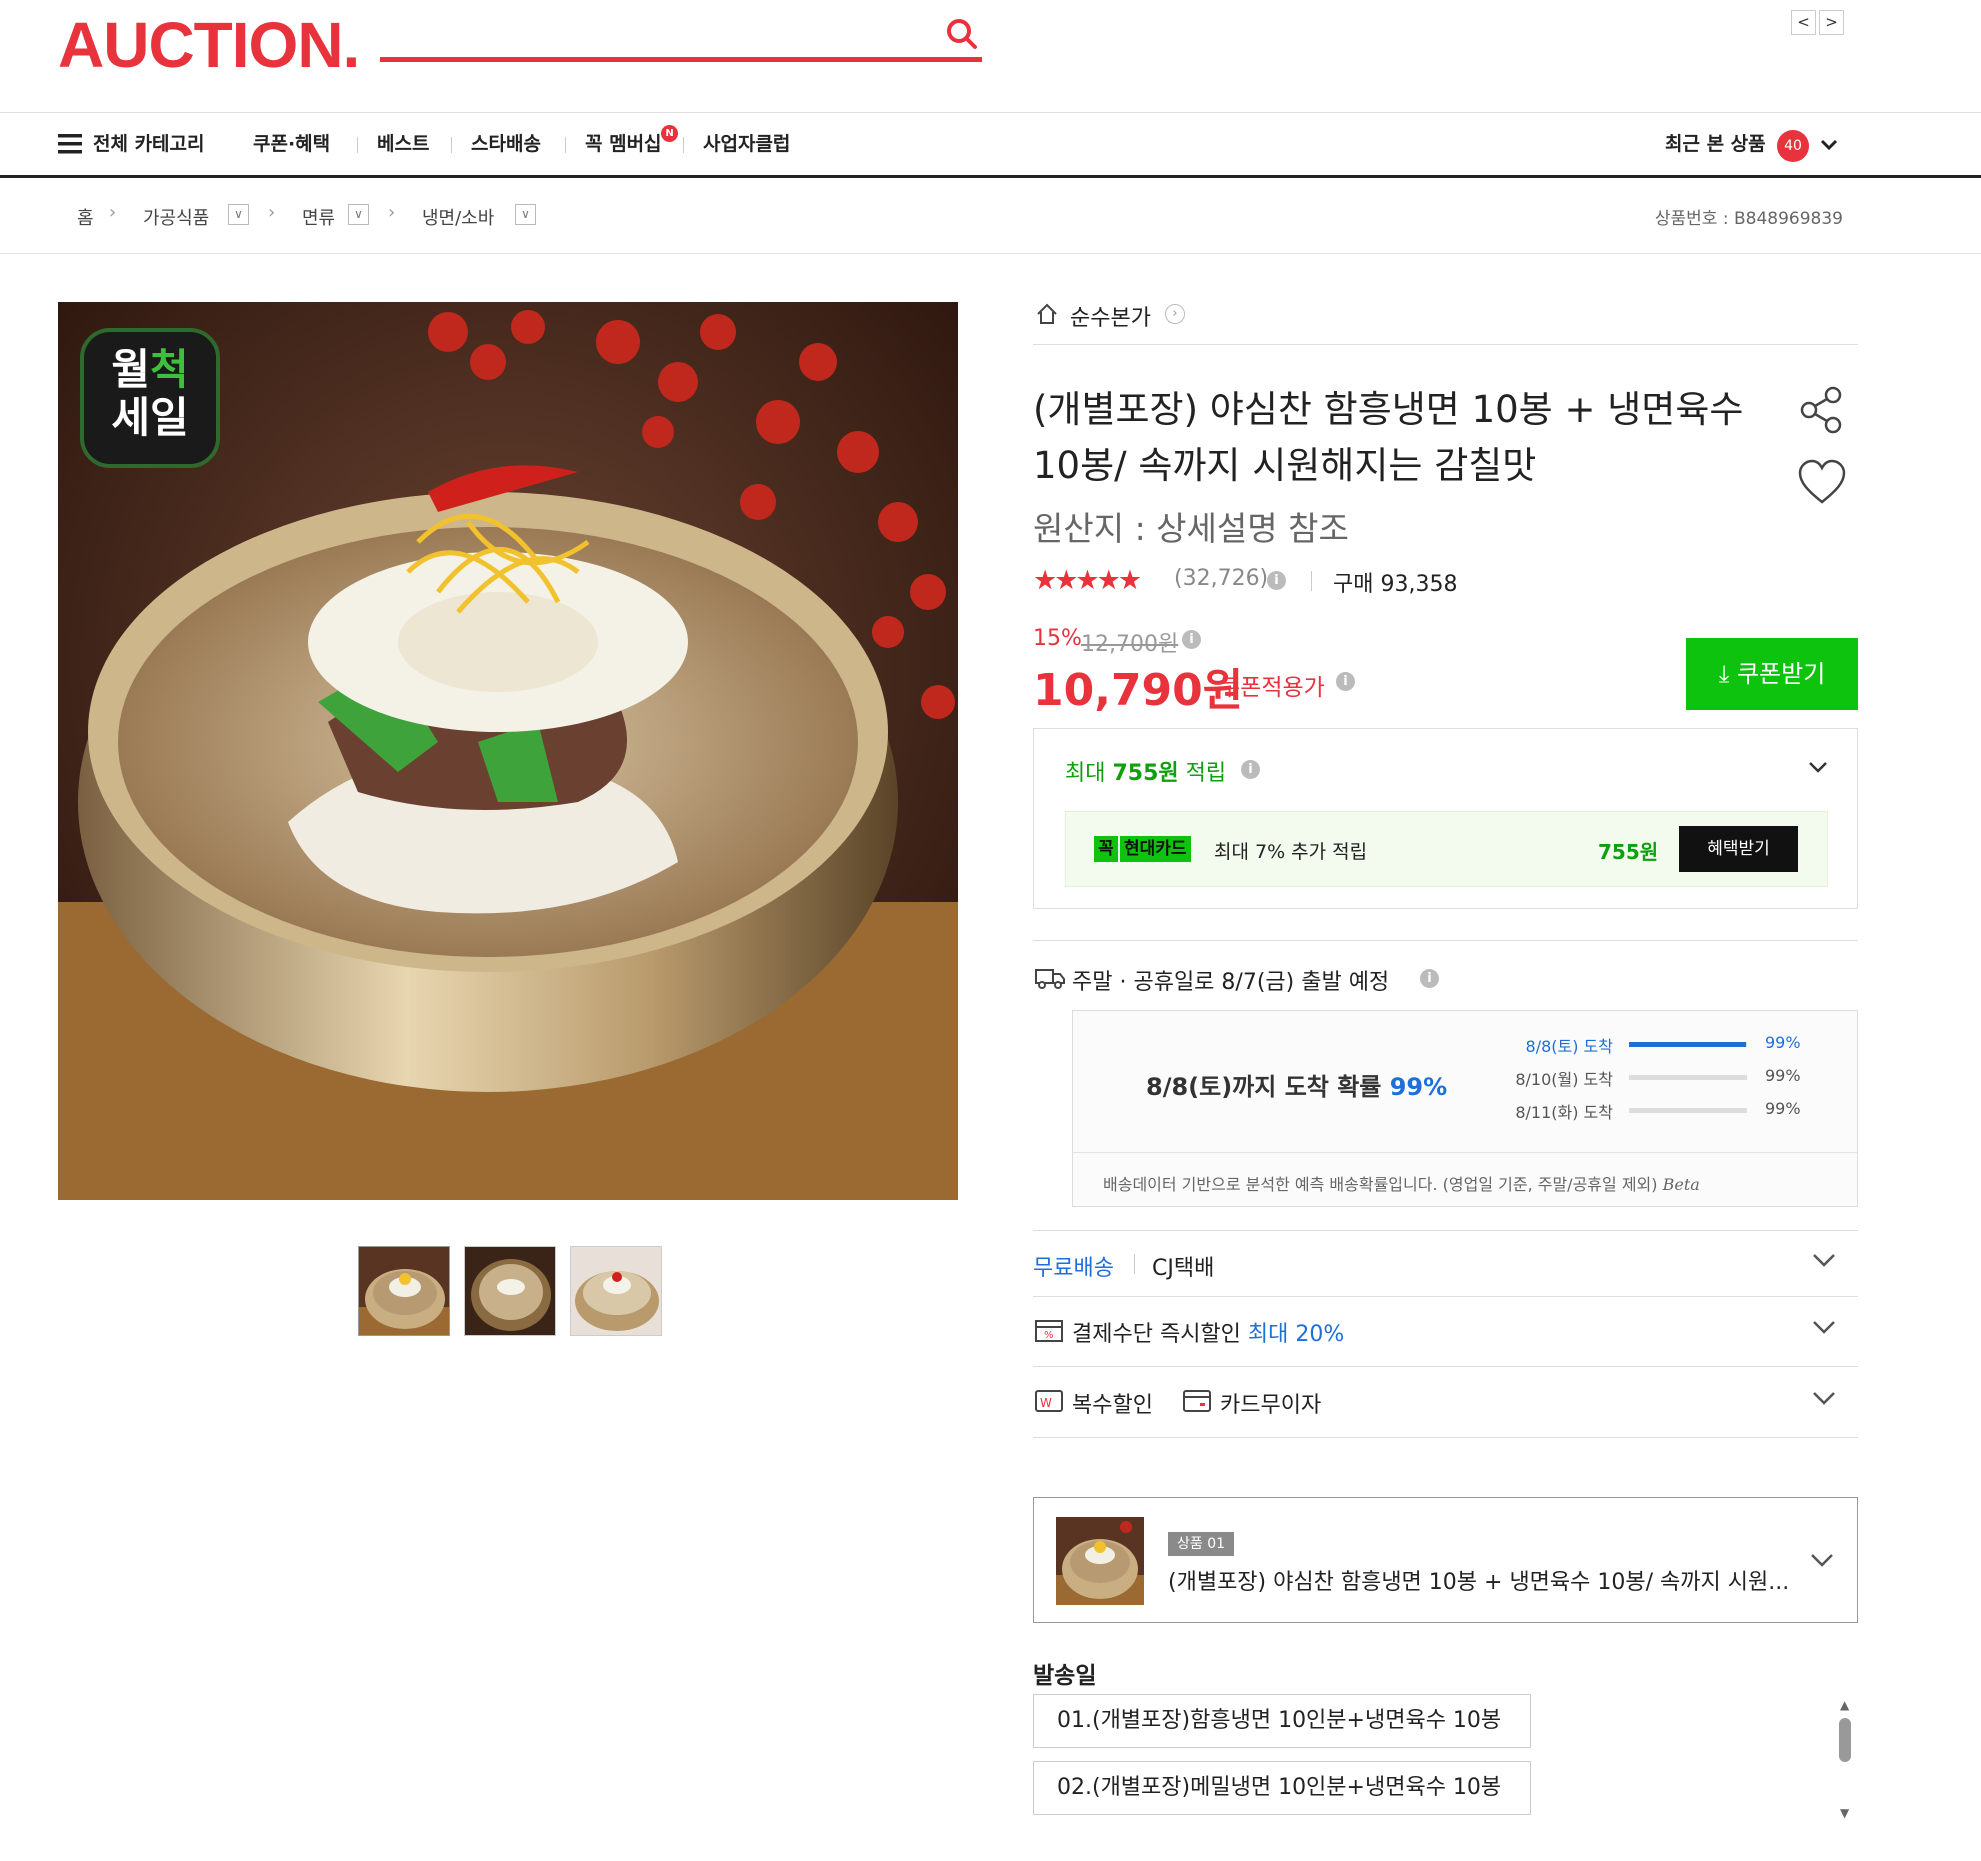 This screenshot has height=1861, width=1981. I want to click on search-input, so click(681, 59).